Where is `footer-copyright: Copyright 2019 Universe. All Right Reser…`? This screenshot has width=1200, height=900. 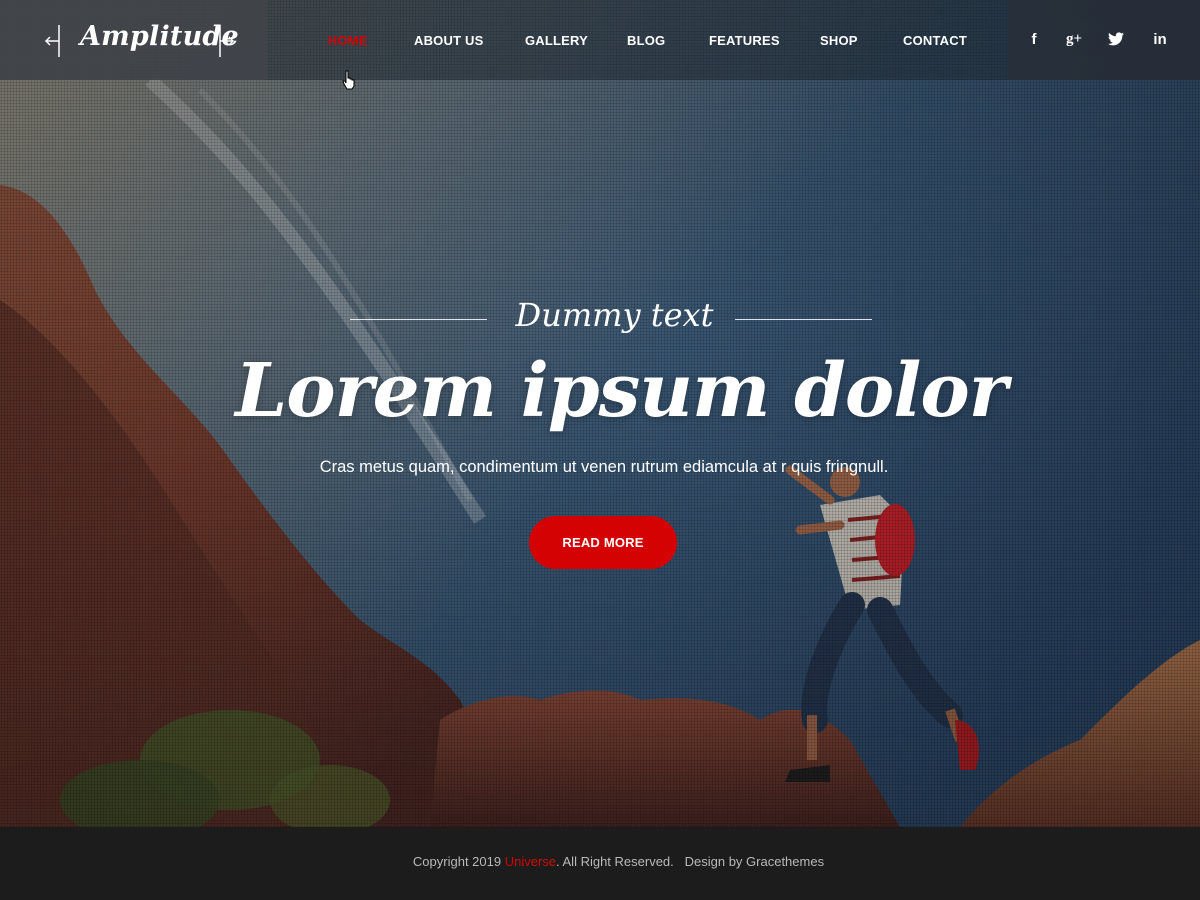 footer-copyright: Copyright 2019 Universe. All Right Reser… is located at coordinates (600, 861).